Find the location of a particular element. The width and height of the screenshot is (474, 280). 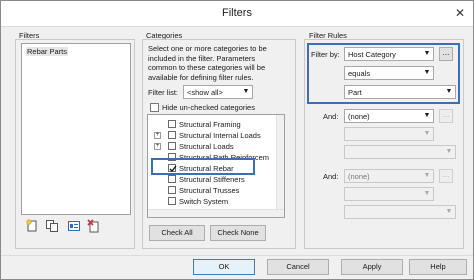

and-dropdown-2: (none) ▼ is located at coordinates (389, 176).